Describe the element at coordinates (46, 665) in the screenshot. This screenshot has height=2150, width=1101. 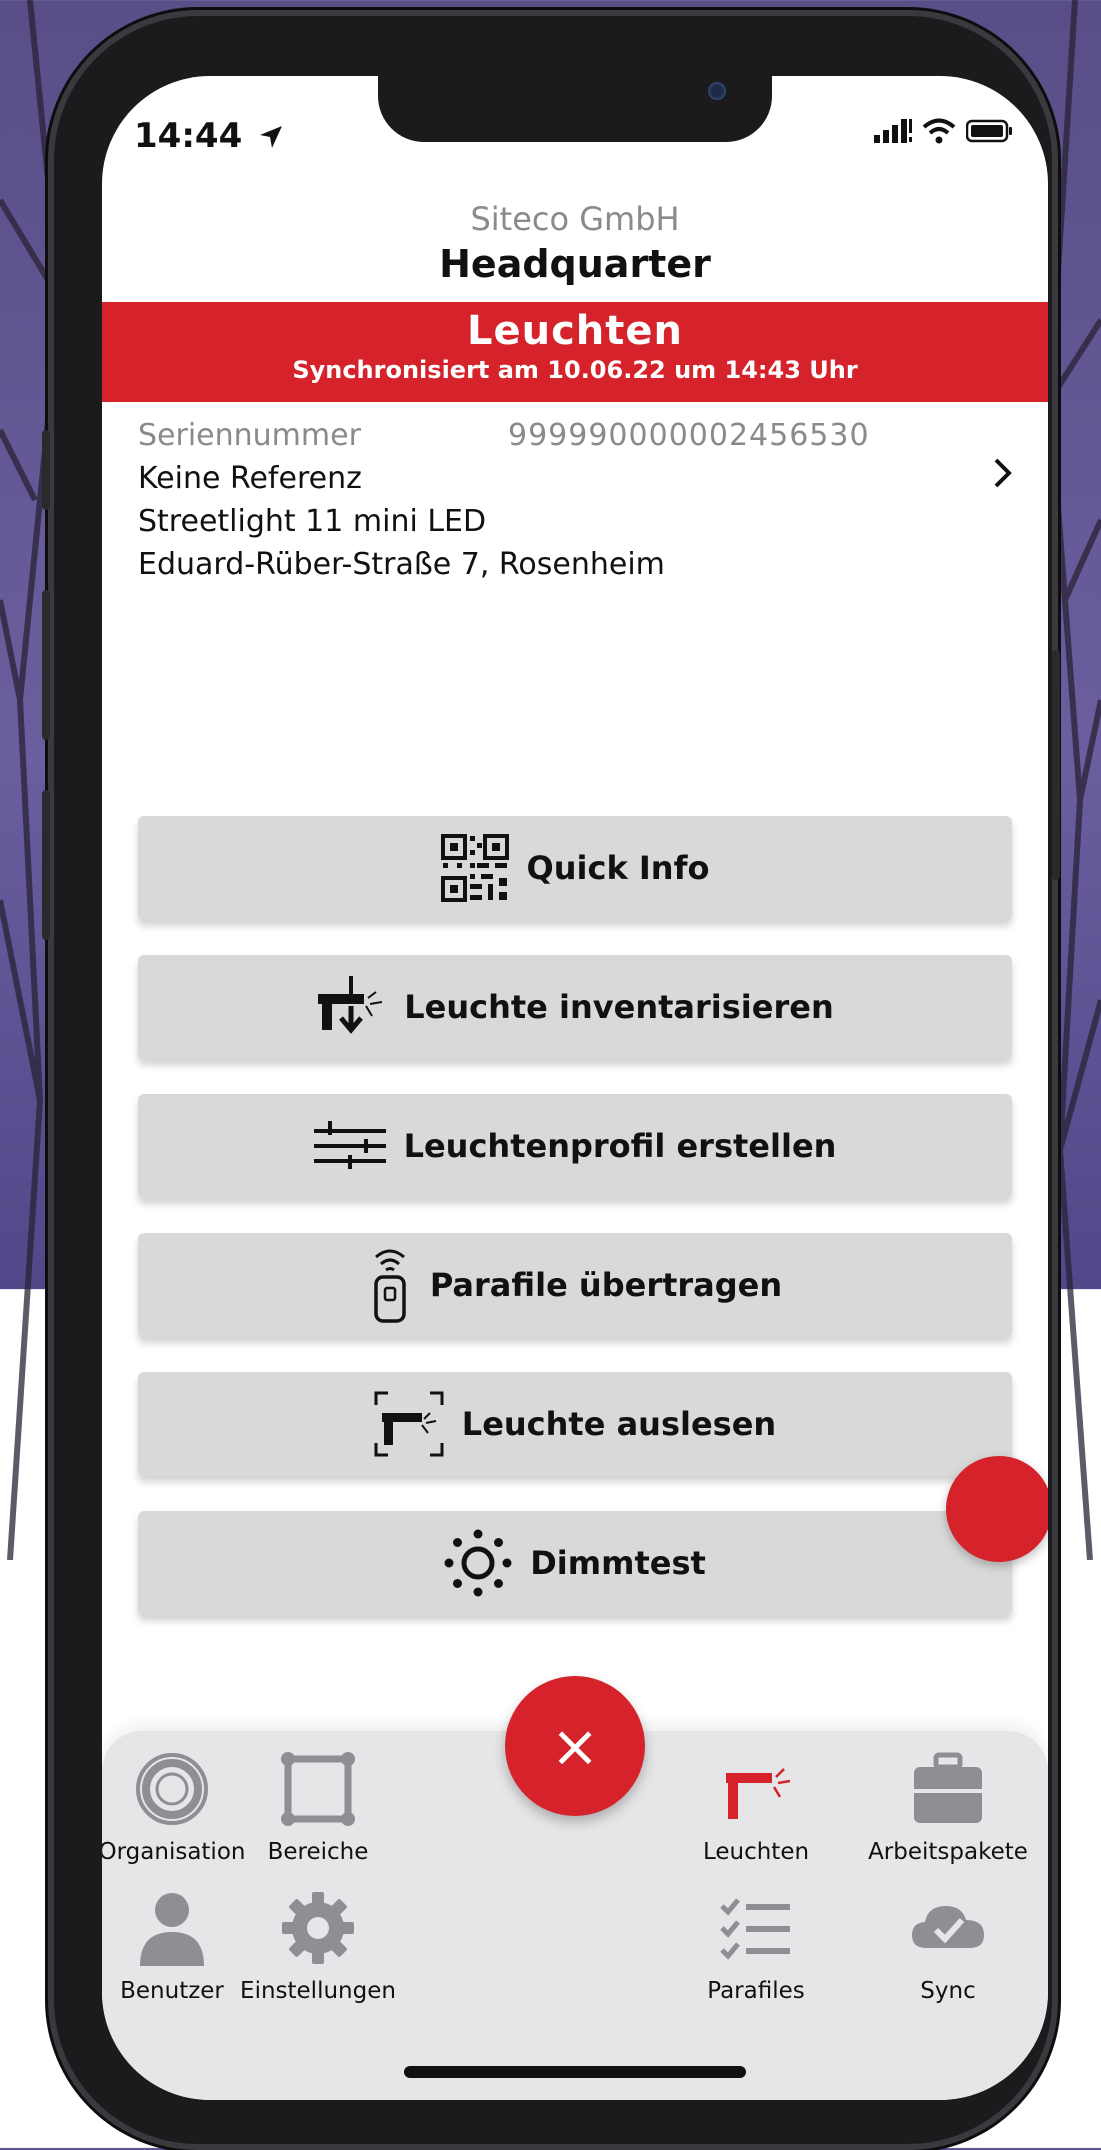
I see `volume-up-button` at that location.